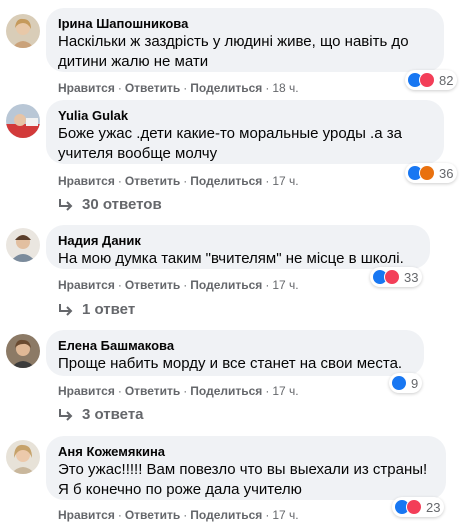  Describe the element at coordinates (285, 88) in the screenshot. I see `timestamp: 18 ч.` at that location.